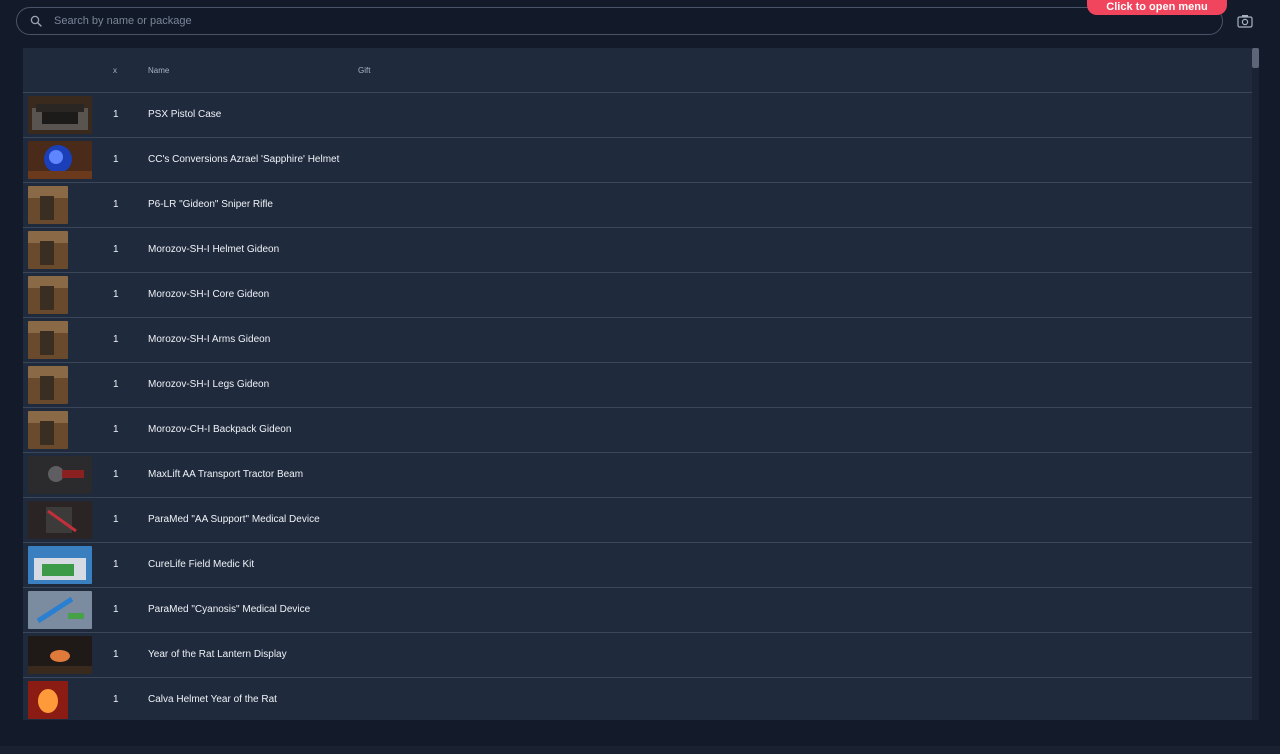 This screenshot has width=1280, height=754. Describe the element at coordinates (209, 384) in the screenshot. I see `item-name: Morozov-SH-I Legs Gideon` at that location.